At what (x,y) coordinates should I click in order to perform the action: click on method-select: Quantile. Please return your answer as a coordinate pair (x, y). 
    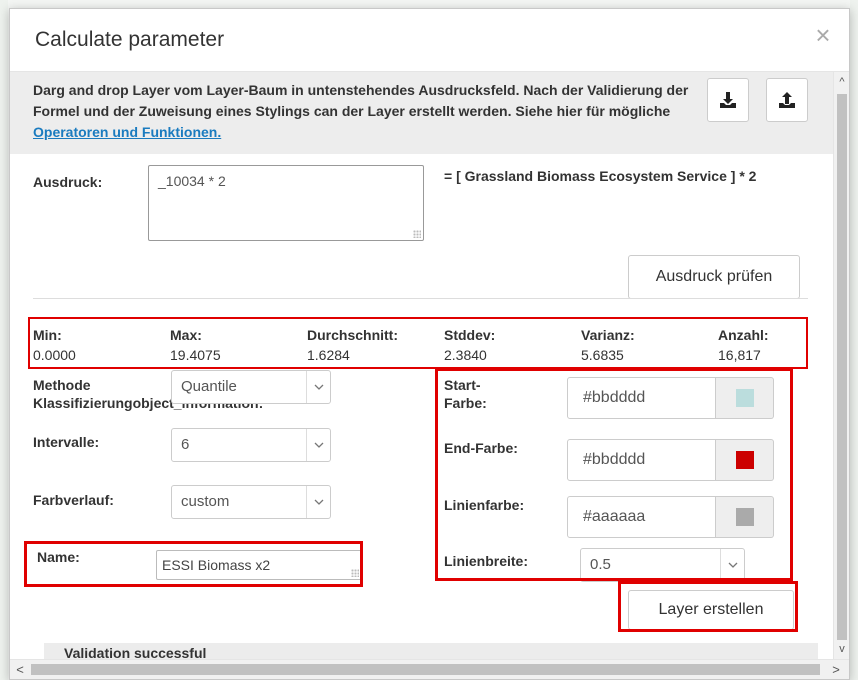
    Looking at the image, I should click on (251, 387).